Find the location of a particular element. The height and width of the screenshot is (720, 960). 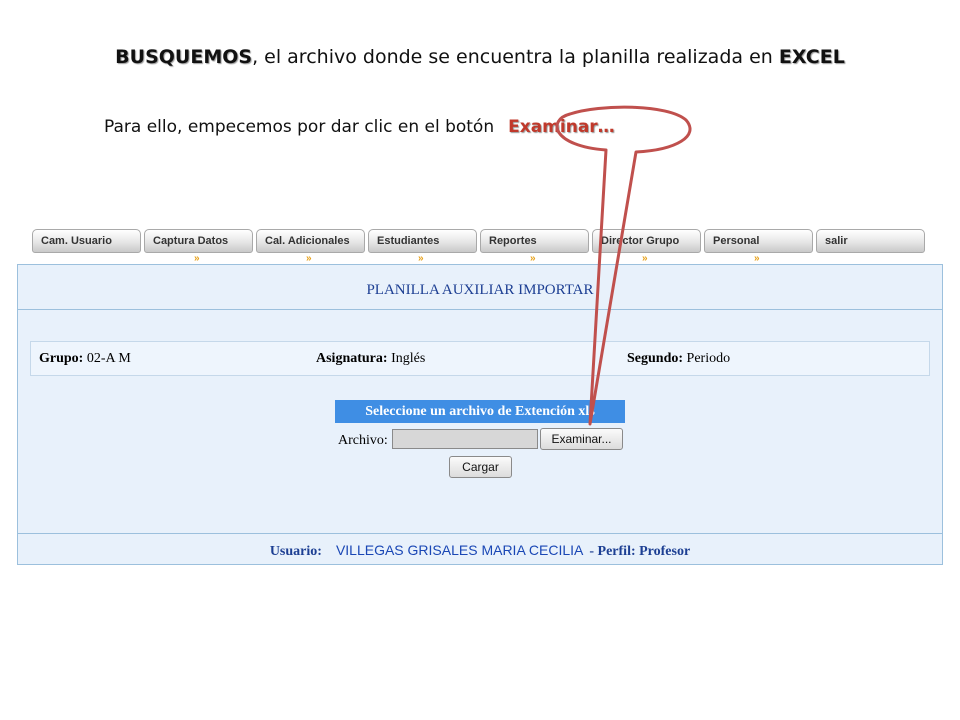

grupo-value: 02-A M is located at coordinates (108, 358).